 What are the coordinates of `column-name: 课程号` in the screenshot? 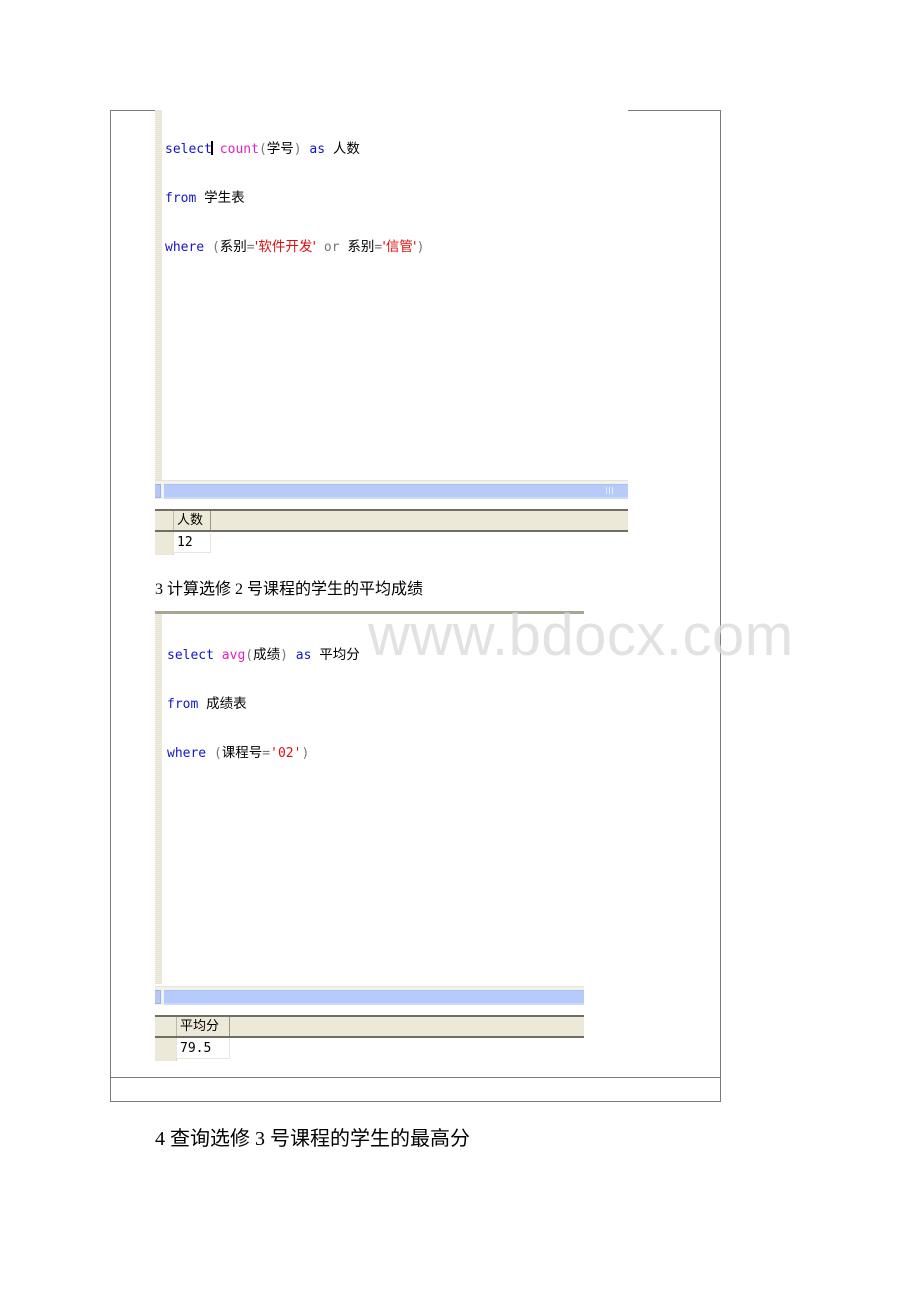 It's located at (242, 753).